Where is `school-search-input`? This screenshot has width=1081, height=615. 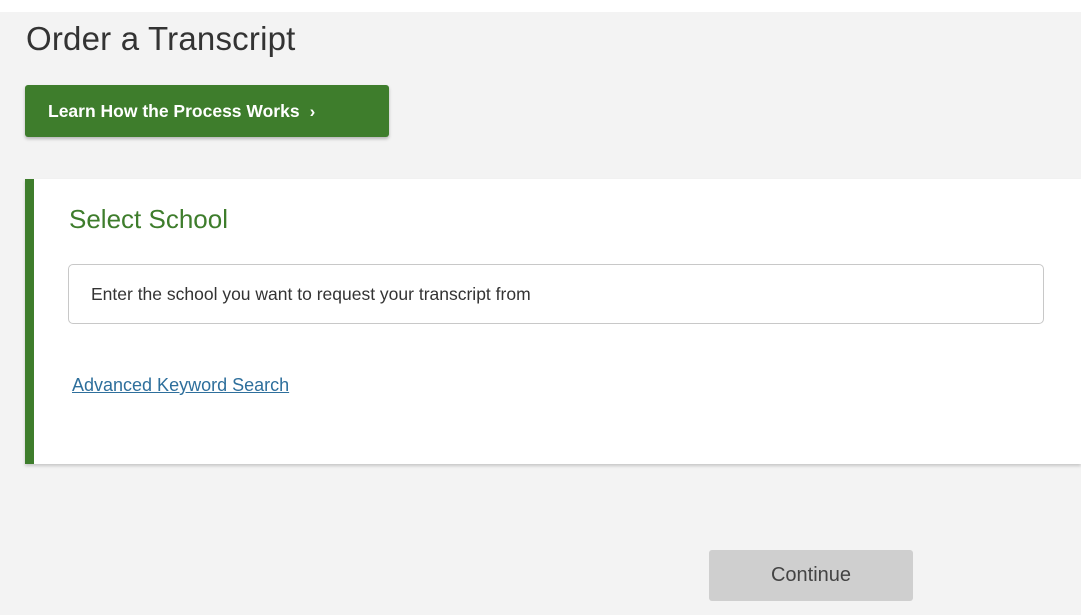
school-search-input is located at coordinates (556, 294).